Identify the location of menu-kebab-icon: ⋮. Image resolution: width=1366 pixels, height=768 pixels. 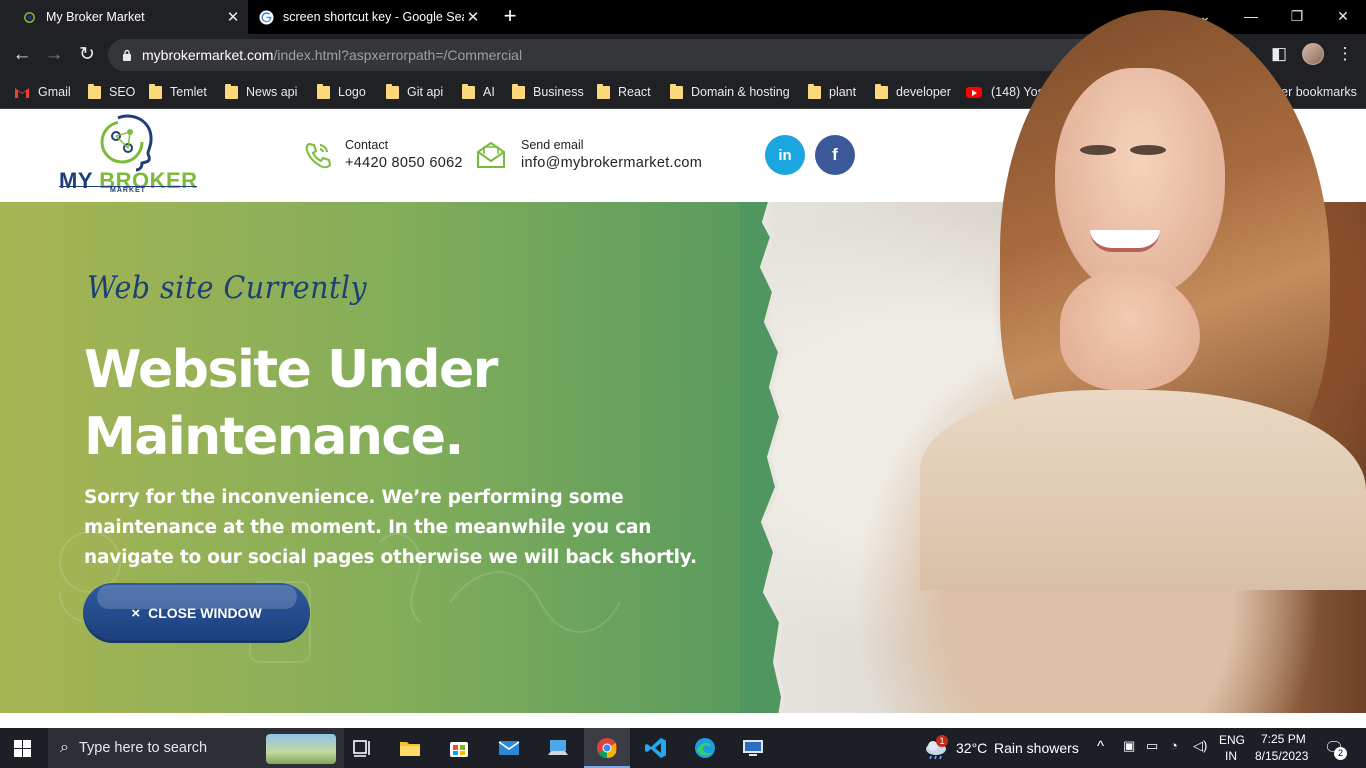
(1345, 54).